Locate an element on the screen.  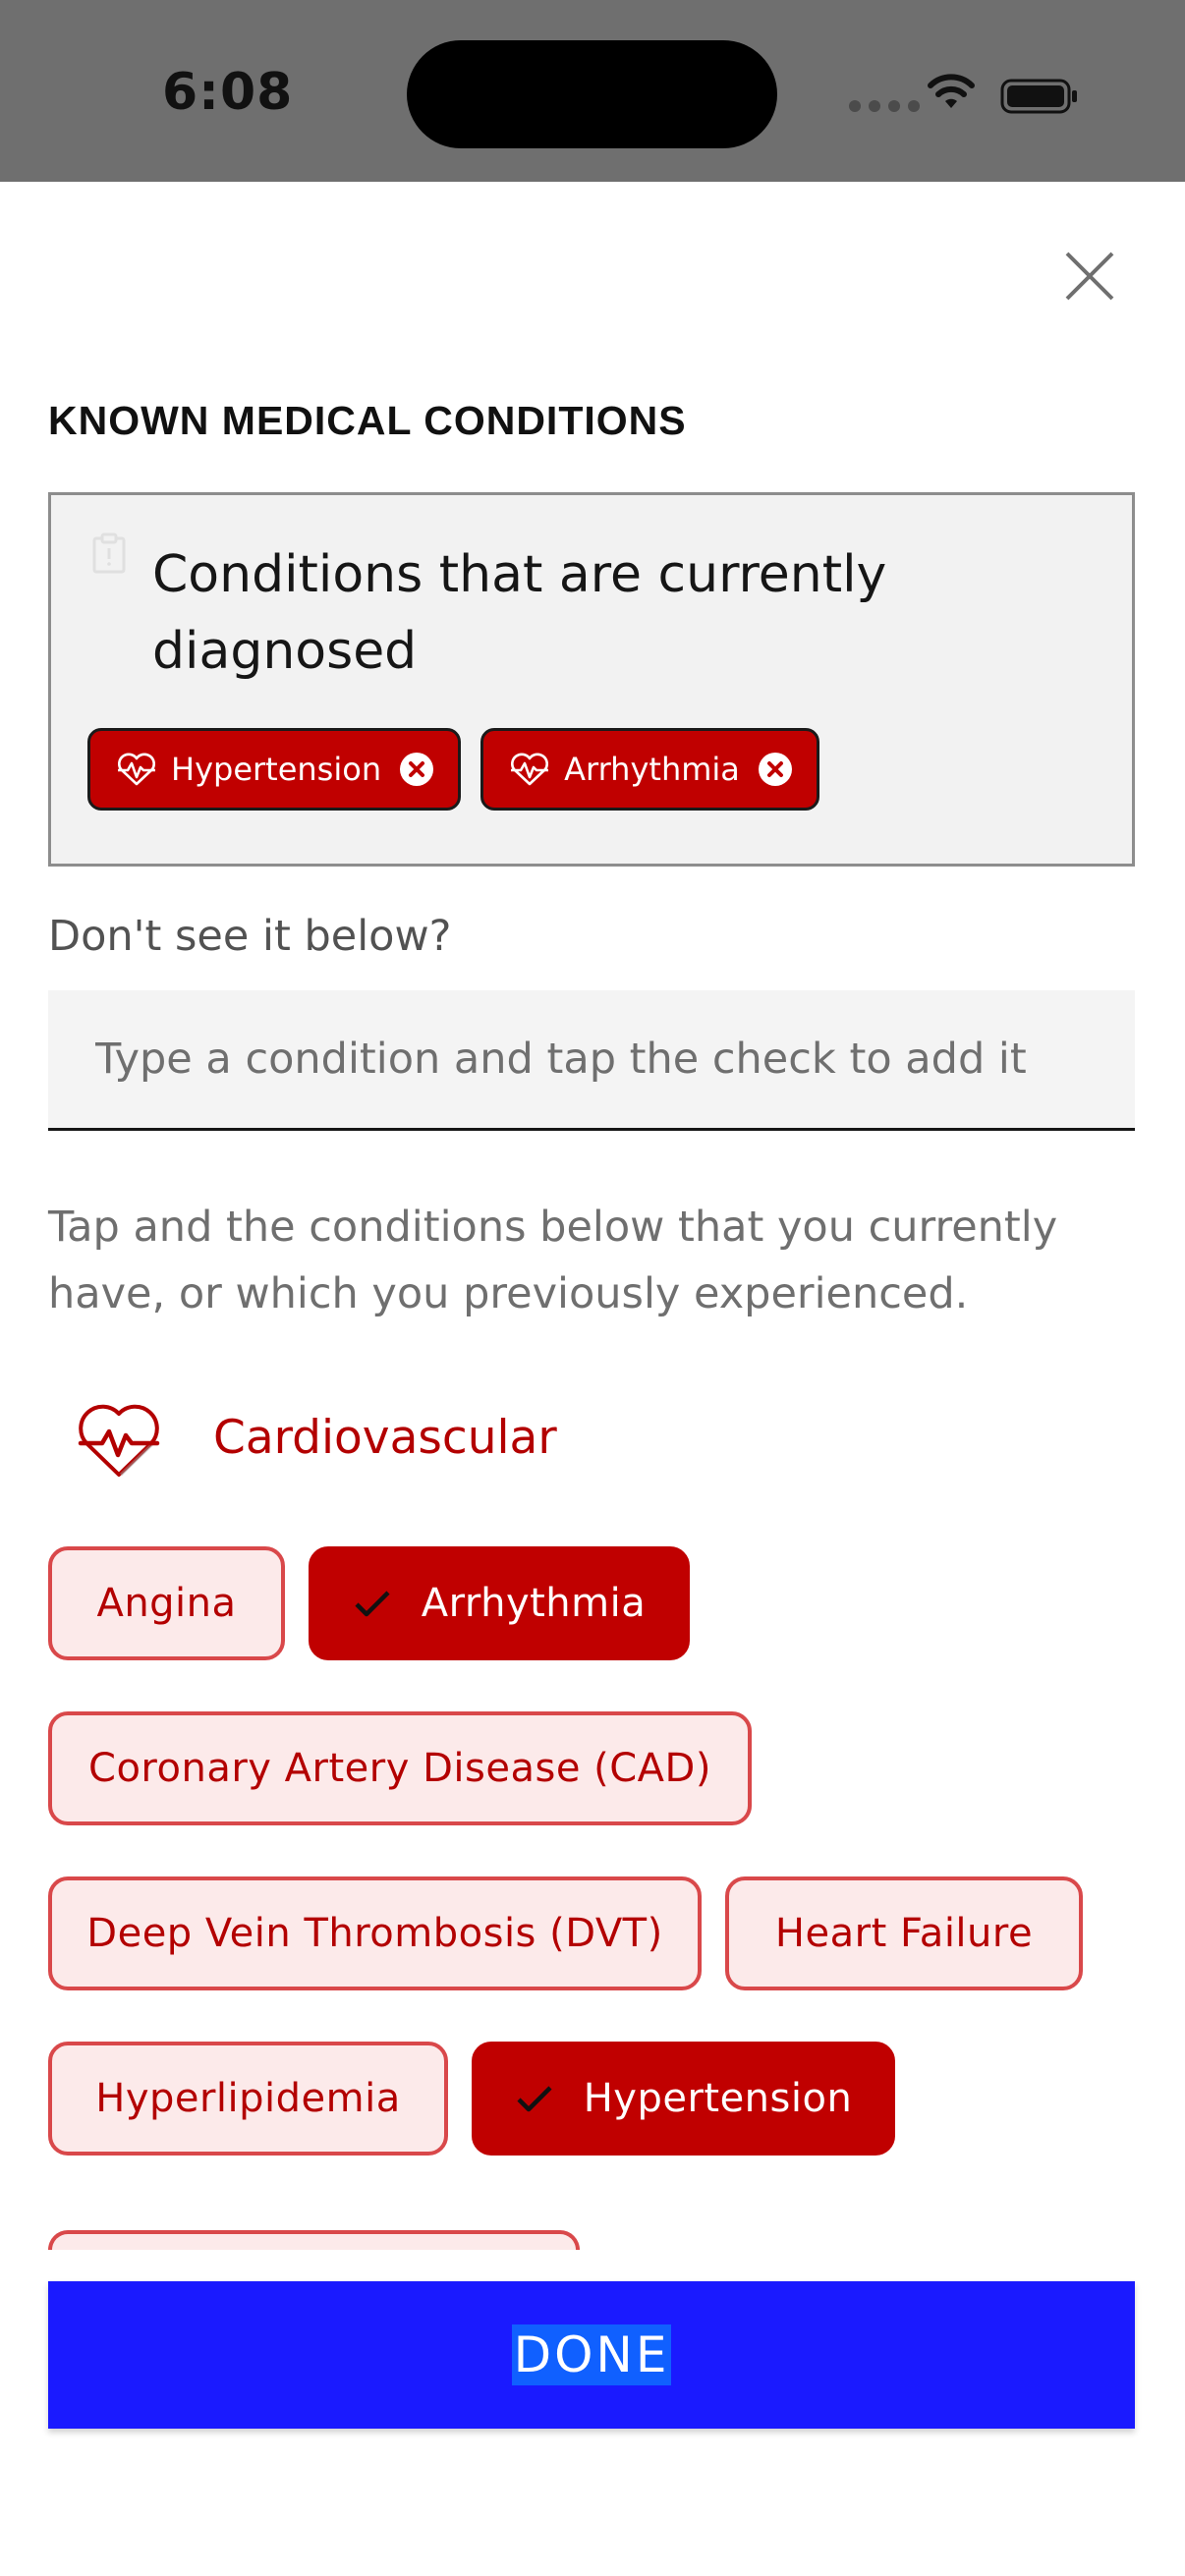
diagnosed-title: Conditions that are currently diagnosed is located at coordinates (519, 613).